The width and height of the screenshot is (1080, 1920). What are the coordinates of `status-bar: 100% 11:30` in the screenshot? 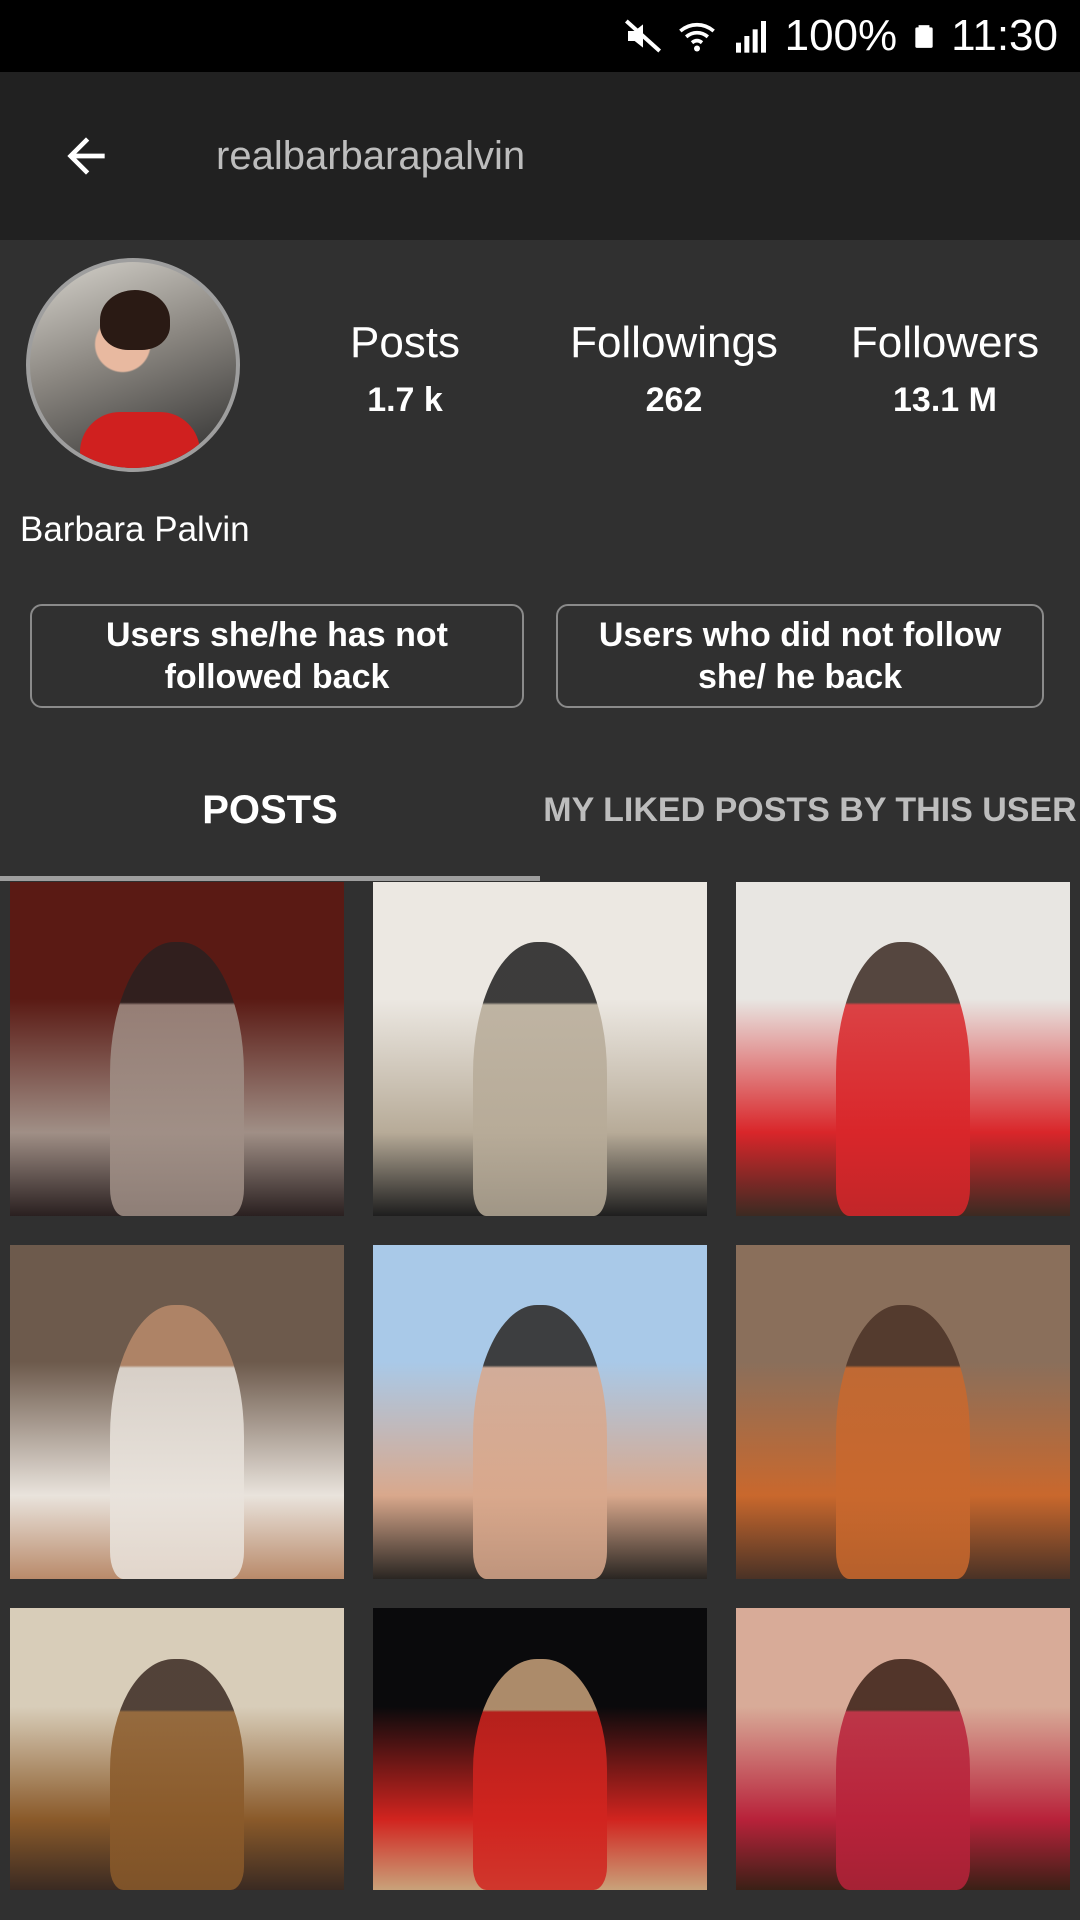 It's located at (540, 36).